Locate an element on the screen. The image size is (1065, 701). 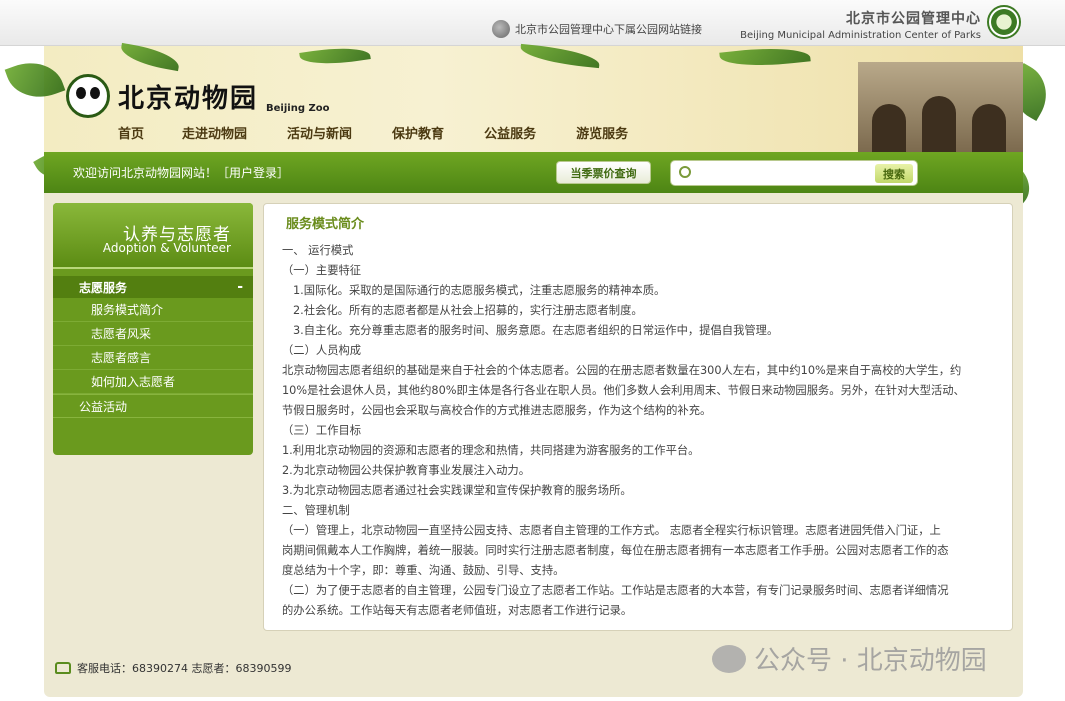
search-button: 搜索 is located at coordinates (894, 173).